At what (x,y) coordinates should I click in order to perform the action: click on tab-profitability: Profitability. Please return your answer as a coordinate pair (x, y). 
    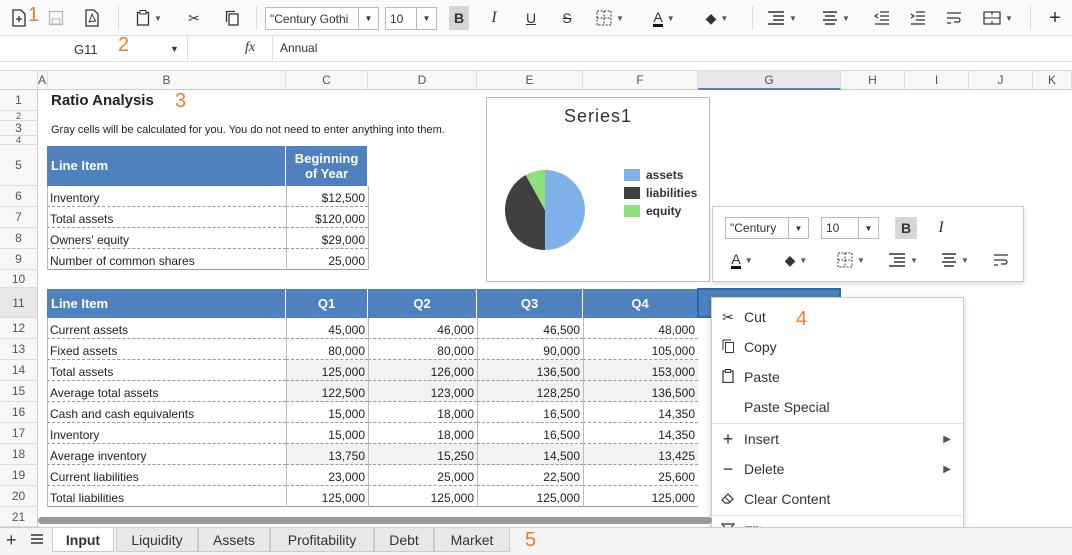
    Looking at the image, I should click on (322, 540).